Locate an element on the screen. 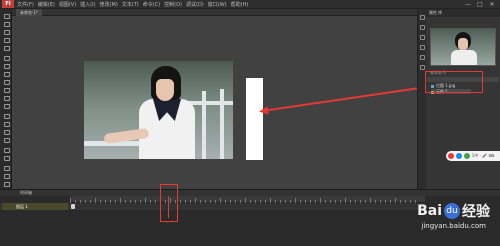 This screenshot has width=500, height=246. ime-floating-bar: S中 · 🎤 ⌨ is located at coordinates (473, 156).